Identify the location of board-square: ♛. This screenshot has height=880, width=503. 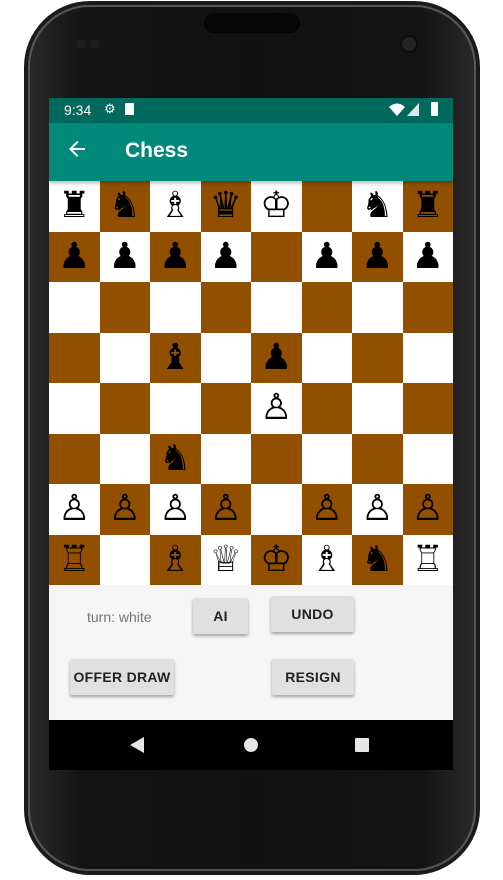
(225, 206).